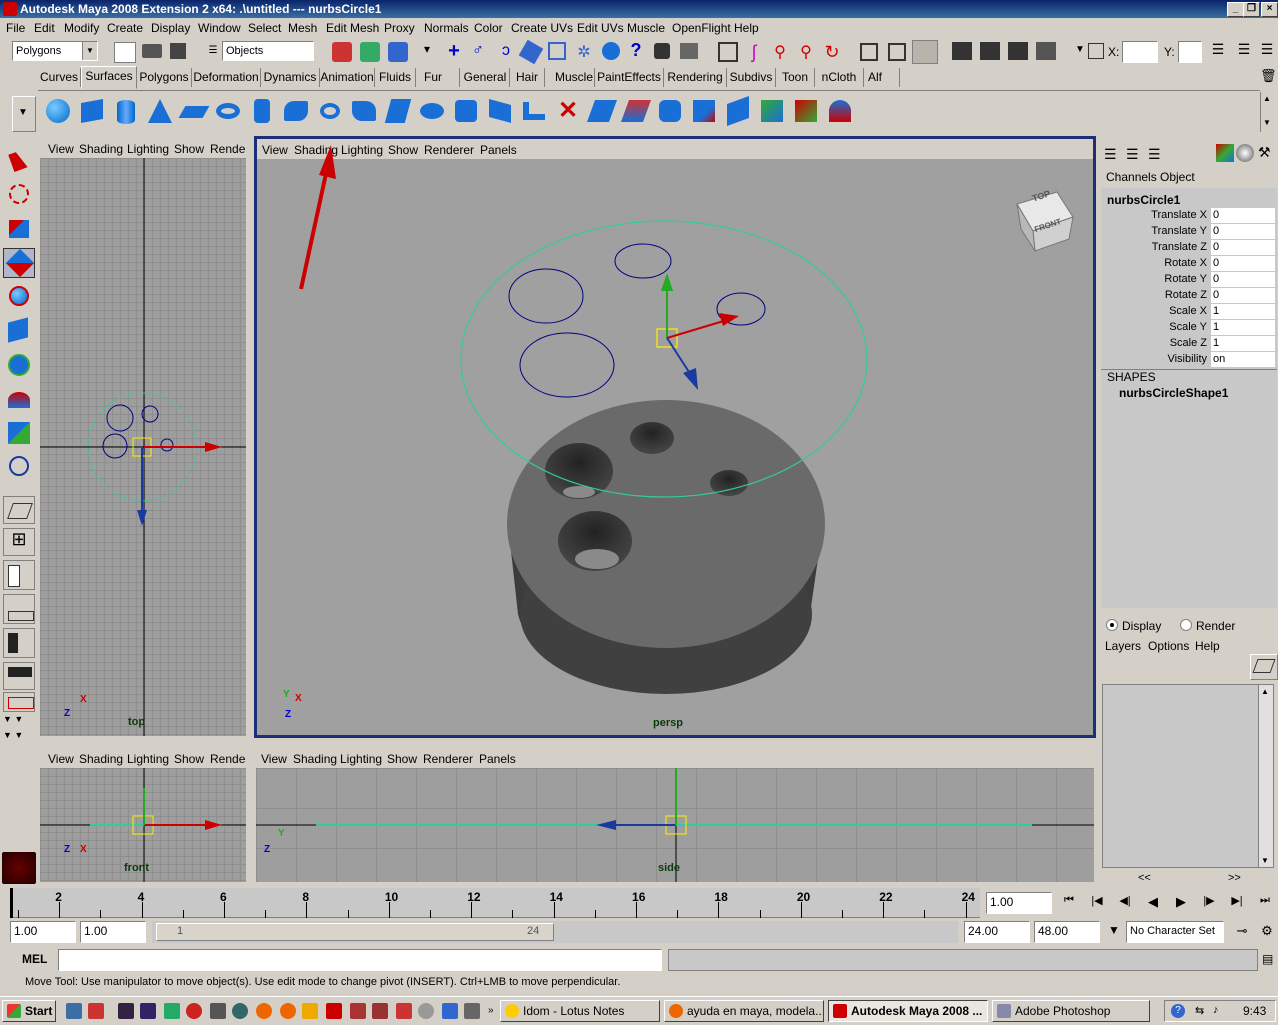  I want to click on playback-start-field: 1.00, so click(113, 932).